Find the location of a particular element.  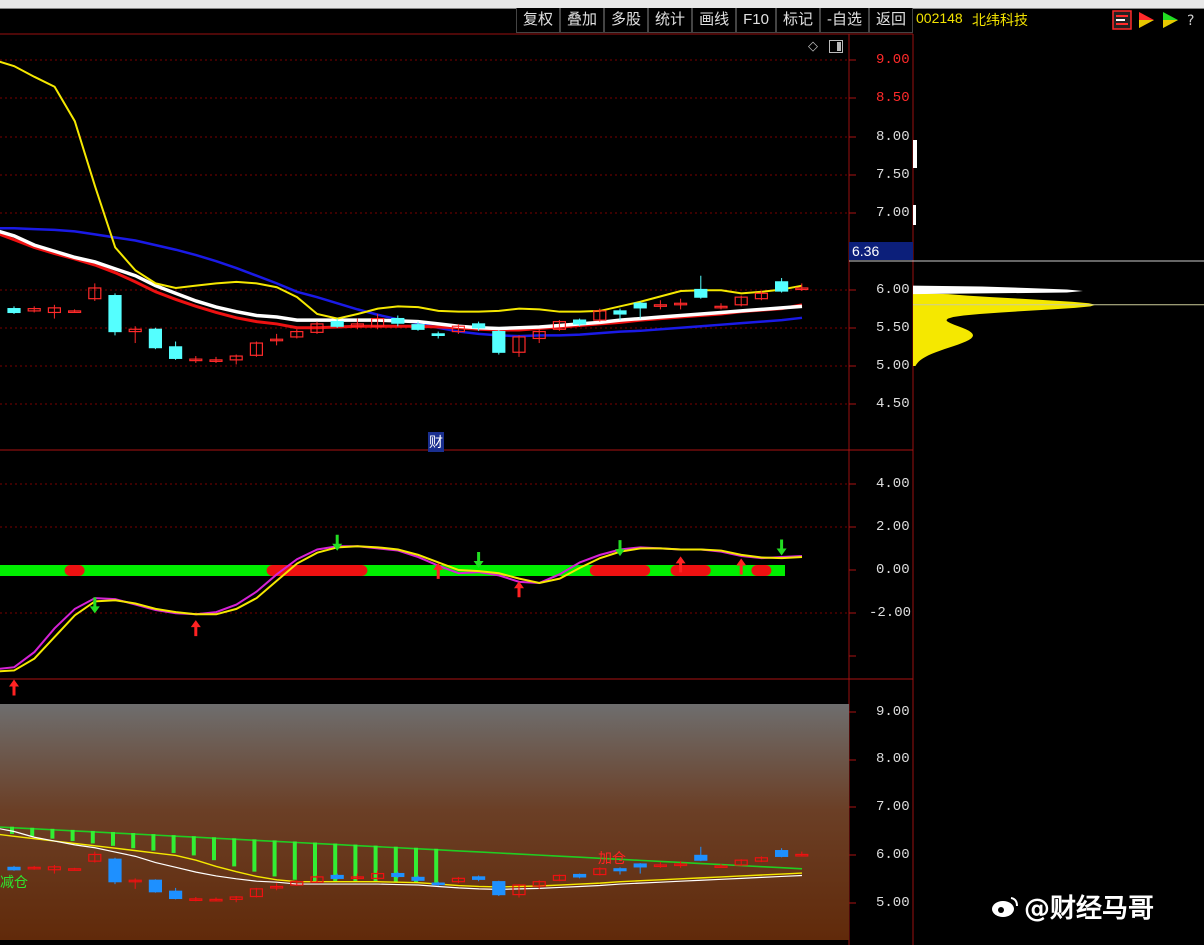

lower-tick-label: 8.00 is located at coordinates (893, 759).